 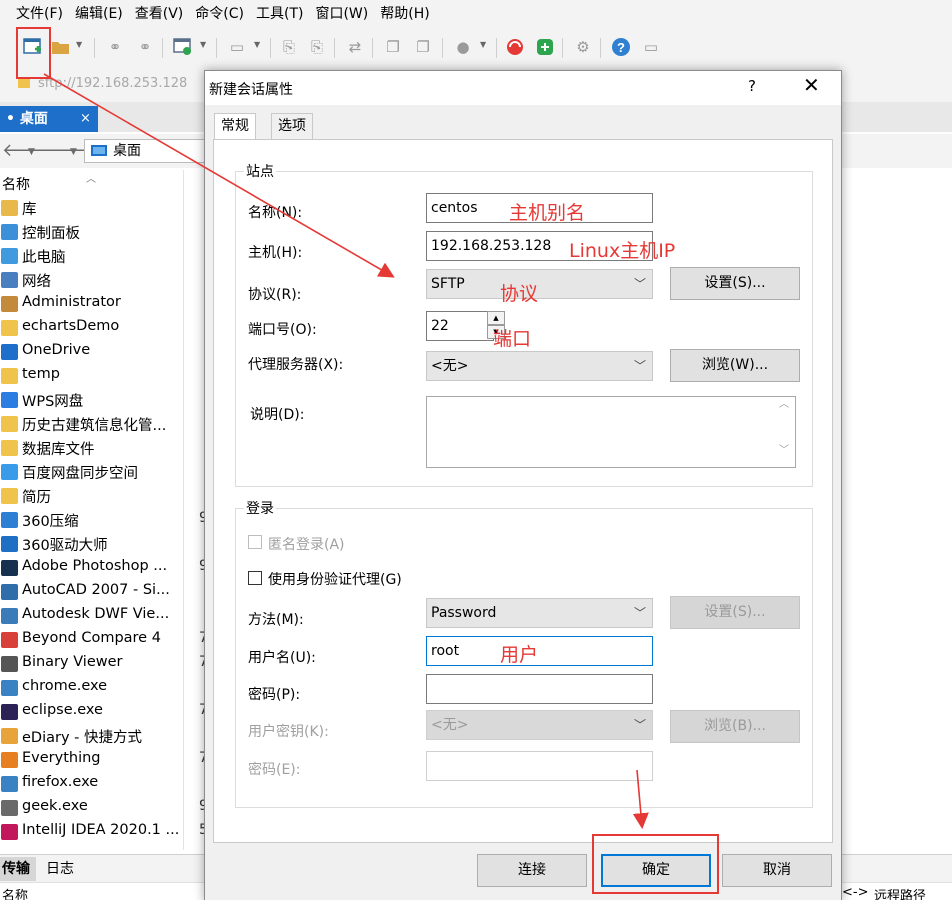 What do you see at coordinates (855, 892) in the screenshot?
I see `transfer-column-direction: <->` at bounding box center [855, 892].